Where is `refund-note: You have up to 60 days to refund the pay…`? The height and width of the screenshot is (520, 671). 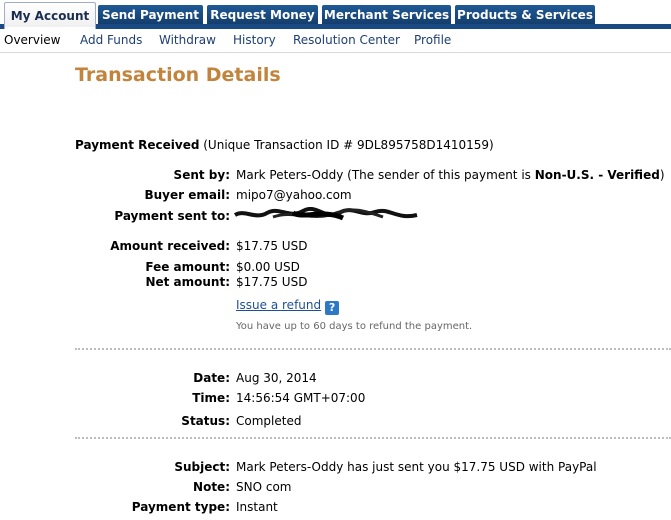
refund-note: You have up to 60 days to refund the pay… is located at coordinates (354, 326).